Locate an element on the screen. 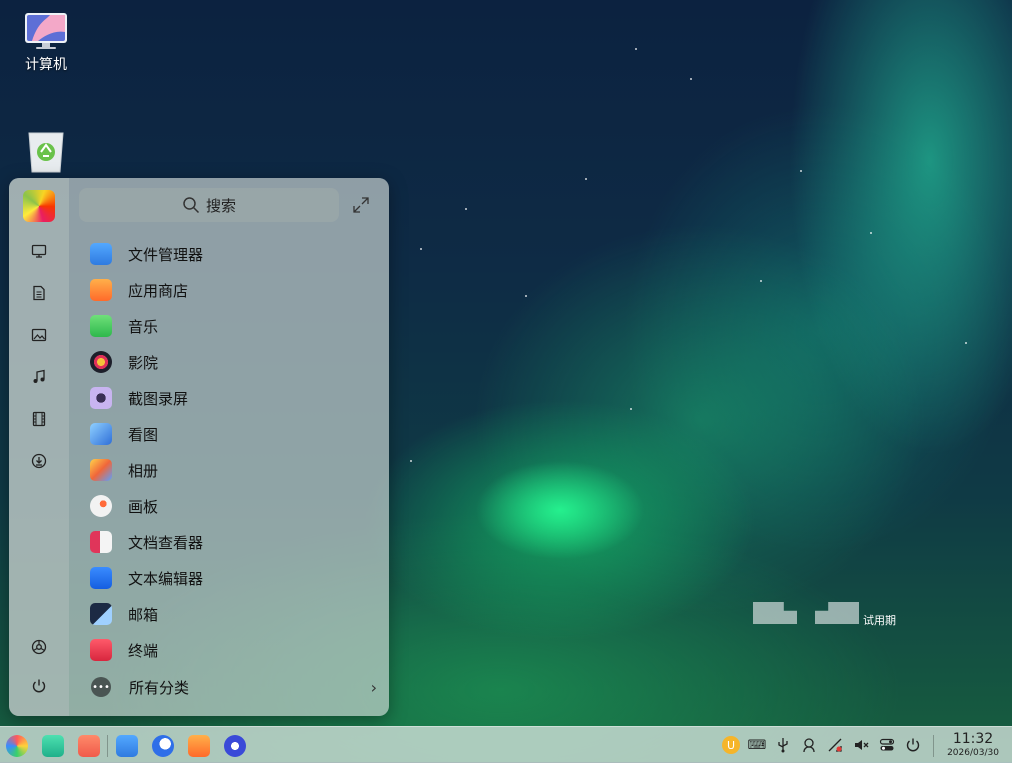 The image size is (1012, 763). network-disconnected-icon is located at coordinates (835, 745).